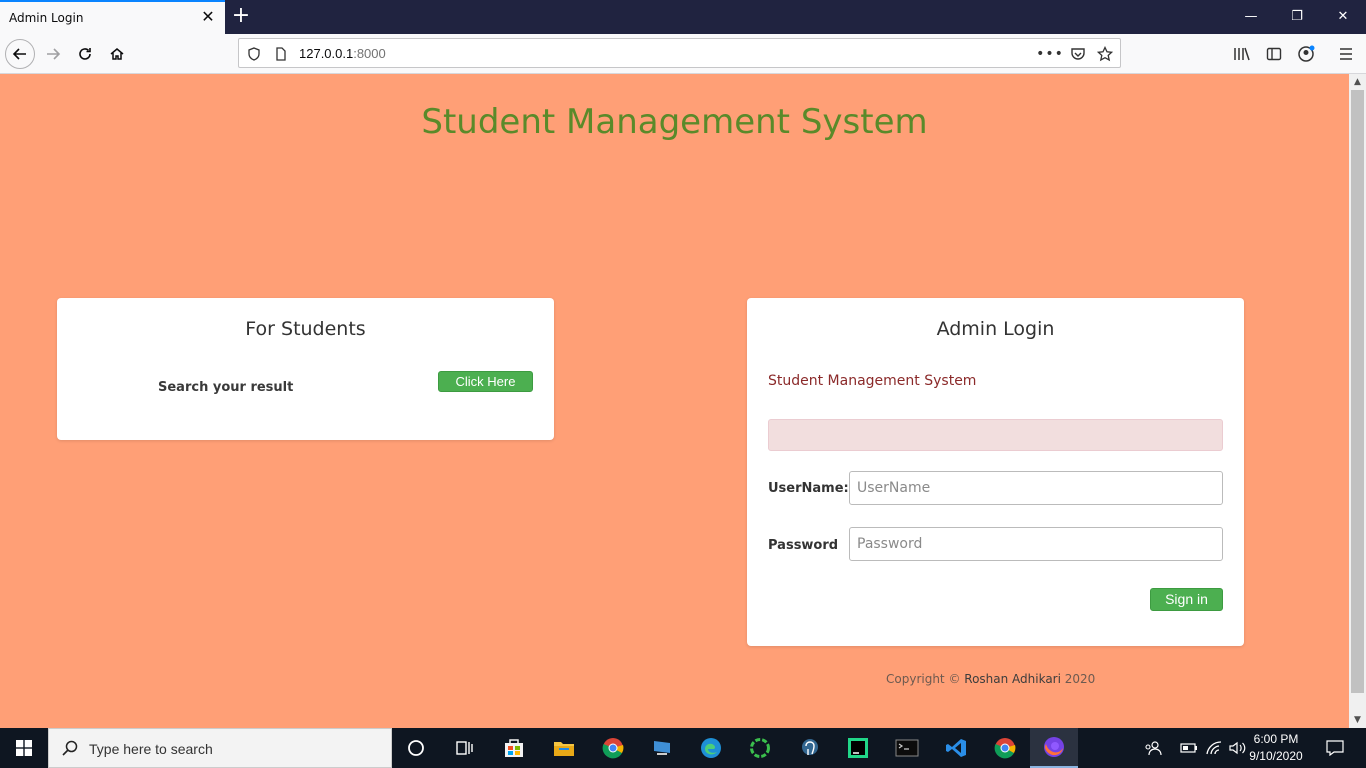  What do you see at coordinates (907, 748) in the screenshot?
I see `terminal-icon` at bounding box center [907, 748].